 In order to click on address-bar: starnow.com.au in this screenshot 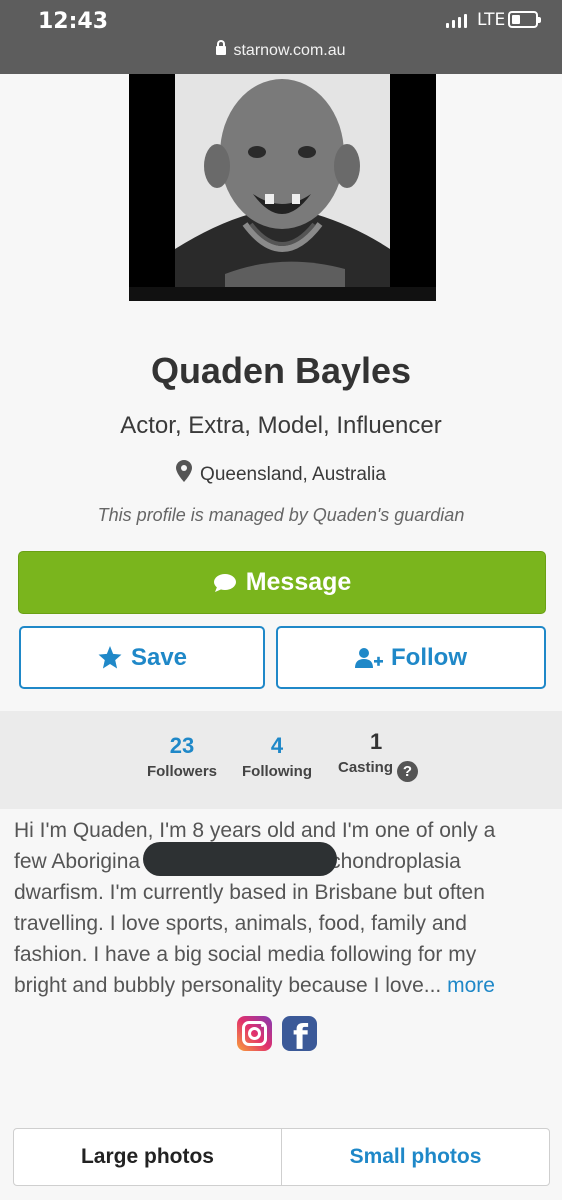, I will do `click(281, 50)`.